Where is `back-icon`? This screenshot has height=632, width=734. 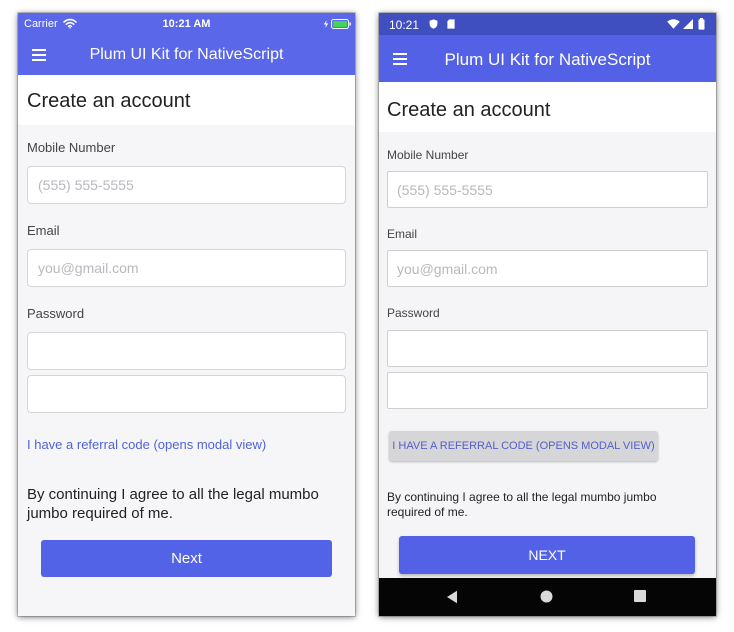 back-icon is located at coordinates (452, 597).